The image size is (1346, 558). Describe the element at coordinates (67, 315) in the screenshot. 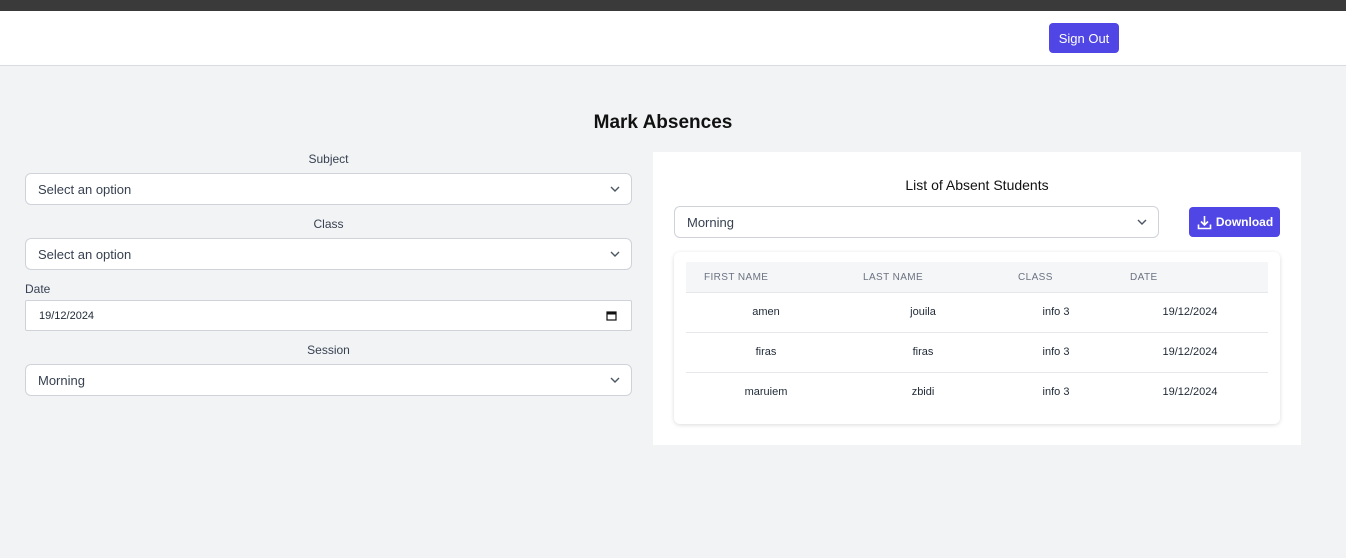

I see `date-value: 19/12/2024` at that location.